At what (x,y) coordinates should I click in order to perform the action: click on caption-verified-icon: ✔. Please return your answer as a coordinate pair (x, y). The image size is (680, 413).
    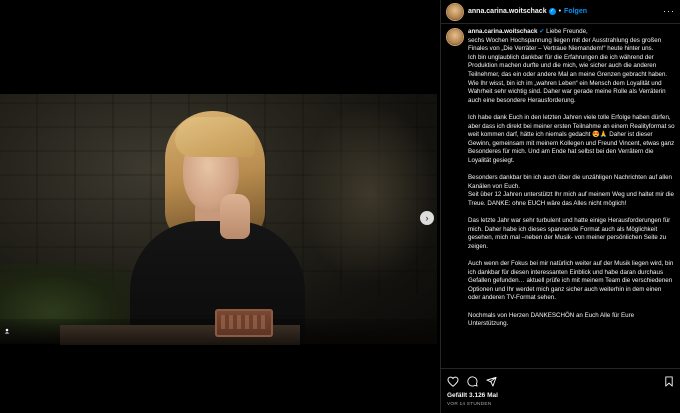
    Looking at the image, I should click on (542, 31).